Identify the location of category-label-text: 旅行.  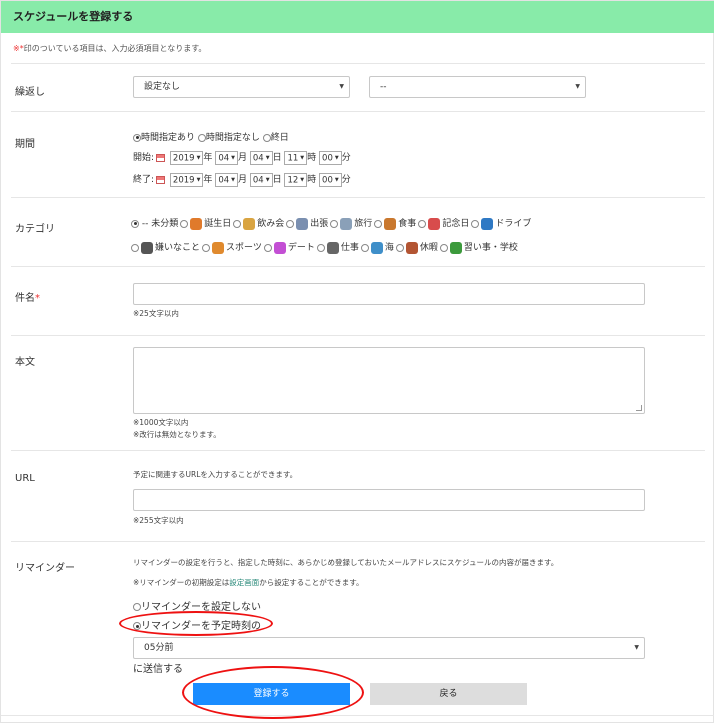
(363, 224).